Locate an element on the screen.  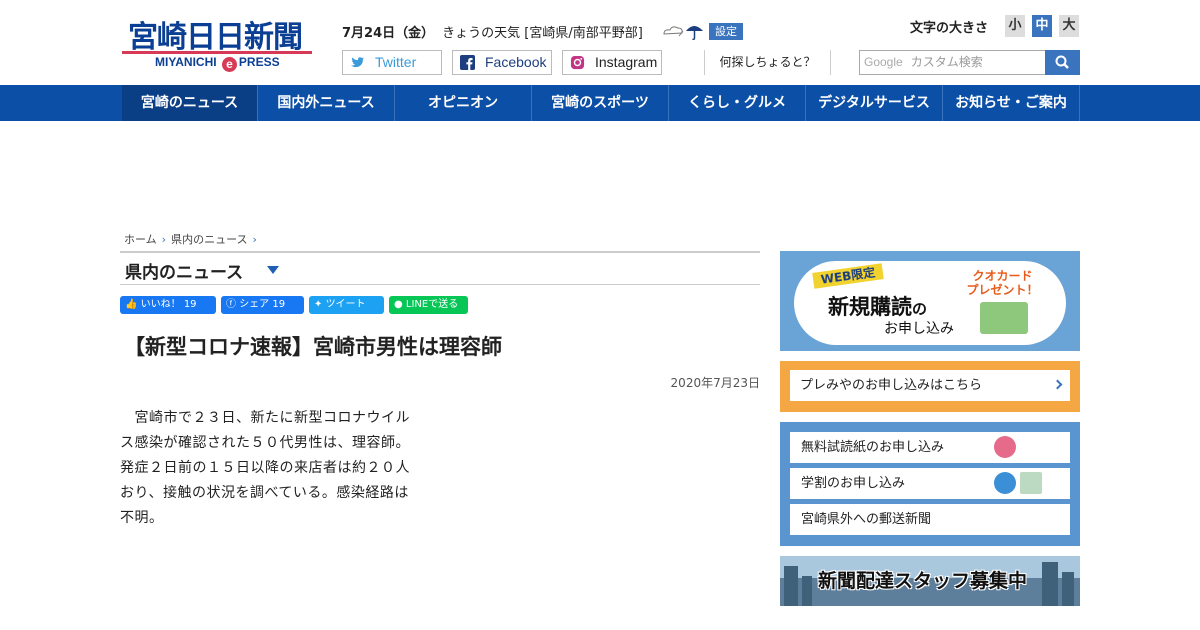
facebook-like-button: 👍 いいね！ 19 is located at coordinates (168, 305).